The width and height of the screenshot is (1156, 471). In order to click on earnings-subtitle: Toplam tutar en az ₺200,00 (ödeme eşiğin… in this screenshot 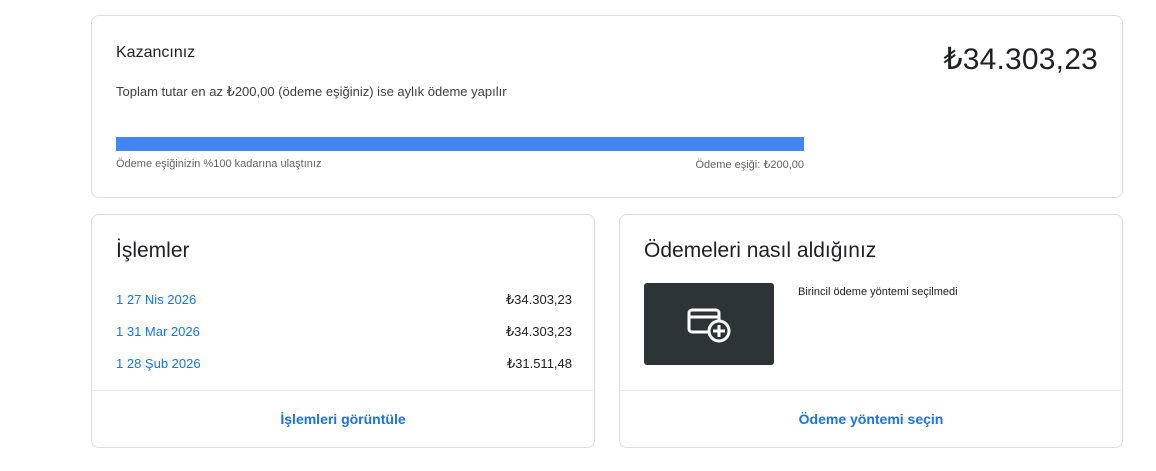, I will do `click(311, 91)`.